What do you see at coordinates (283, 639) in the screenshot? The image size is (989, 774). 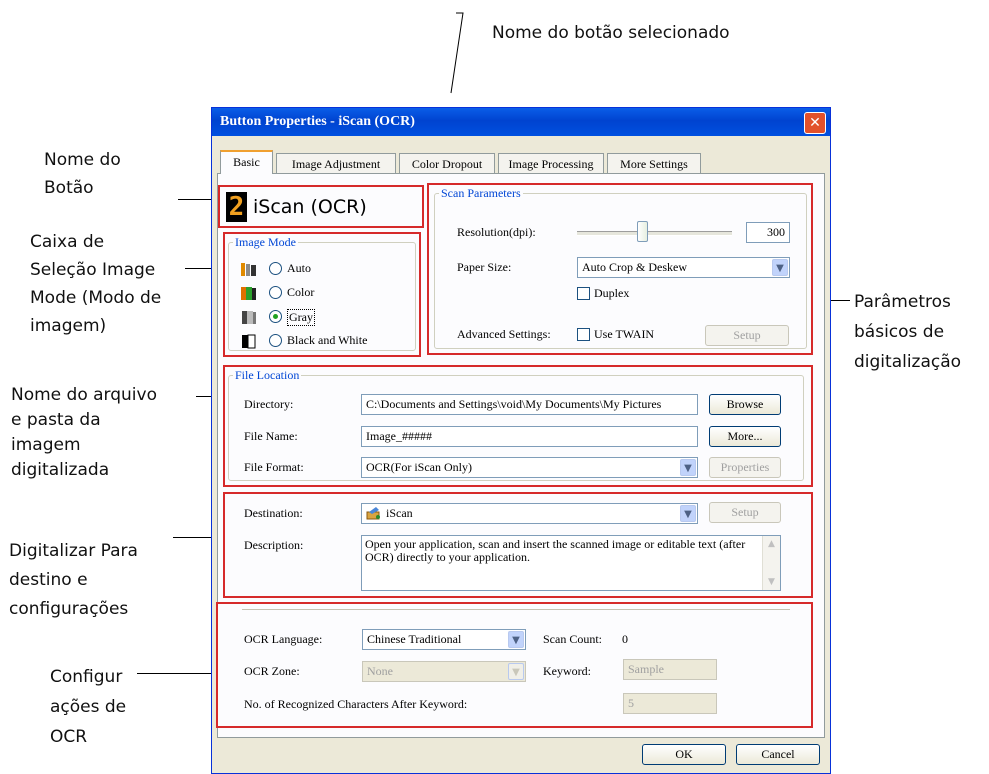 I see `ocr-language-label: OCR Language:` at bounding box center [283, 639].